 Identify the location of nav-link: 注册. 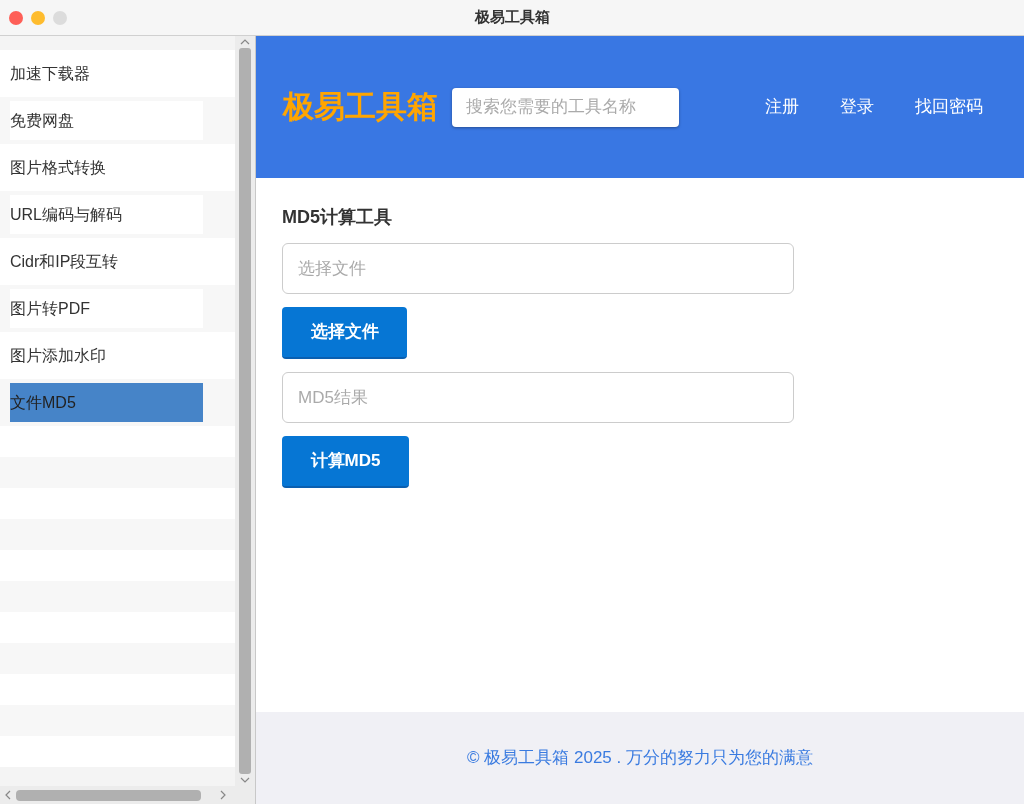
(782, 107).